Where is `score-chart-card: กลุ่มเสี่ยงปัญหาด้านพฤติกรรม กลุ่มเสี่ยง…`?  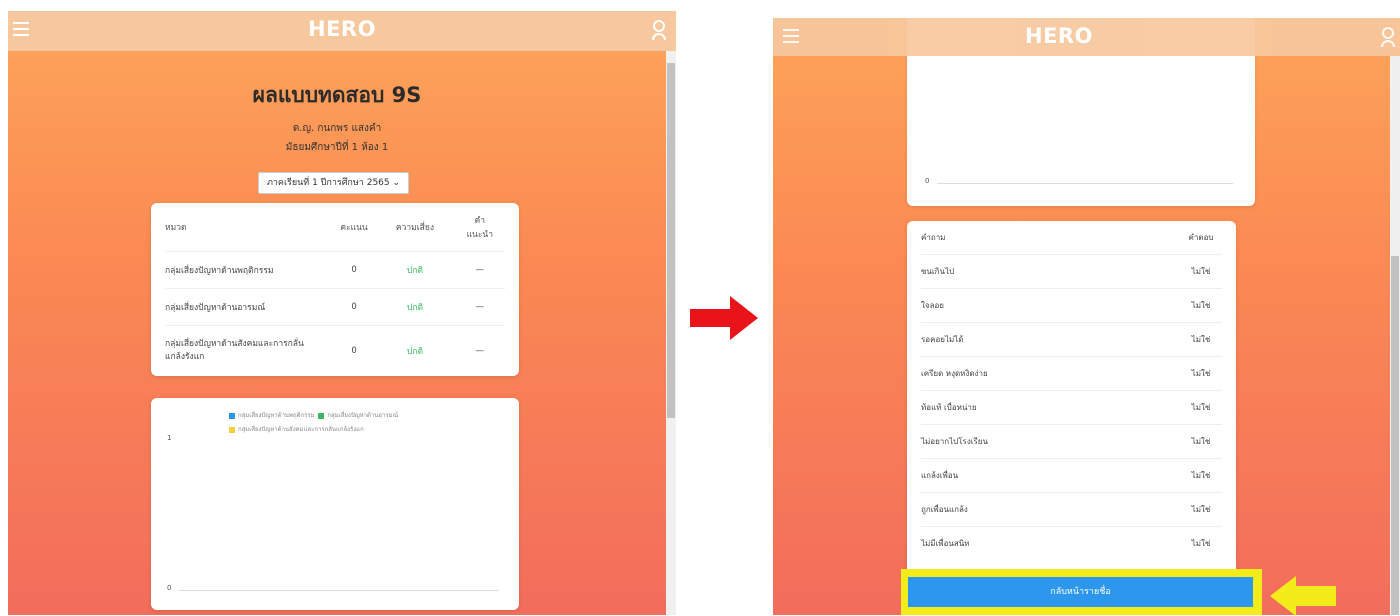 score-chart-card: กลุ่มเสี่ยงปัญหาด้านพฤติกรรม กลุ่มเสี่ยง… is located at coordinates (335, 504).